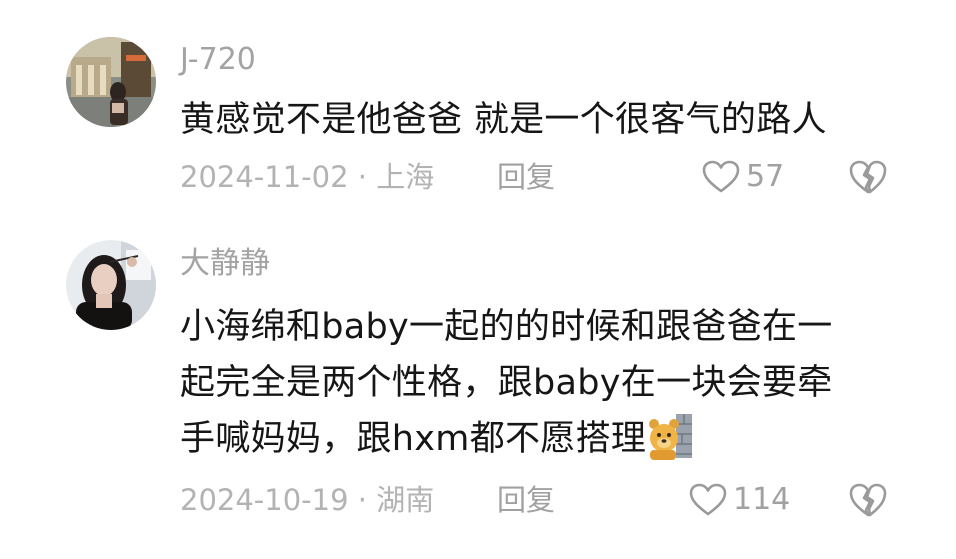 Image resolution: width=956 pixels, height=559 pixels. What do you see at coordinates (765, 176) in the screenshot?
I see `like-count: 57` at bounding box center [765, 176].